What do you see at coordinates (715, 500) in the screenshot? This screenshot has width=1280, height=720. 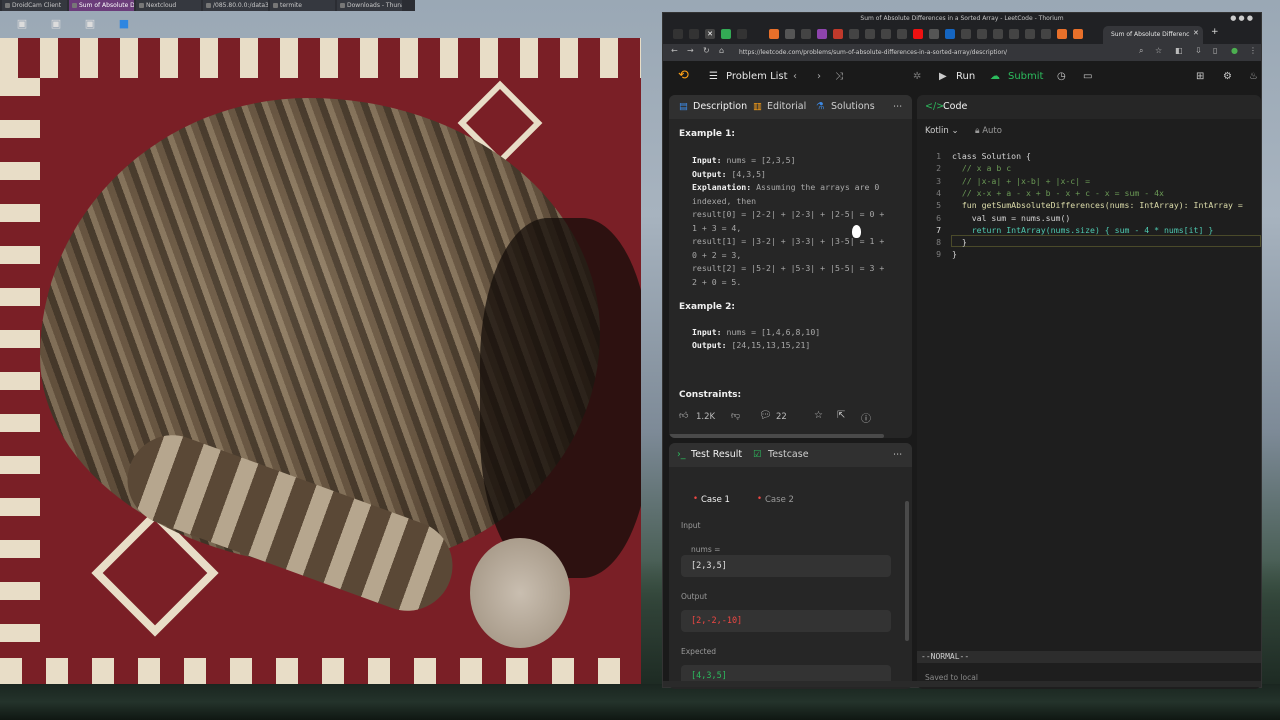 I see `tab-case-1: Case 1` at bounding box center [715, 500].